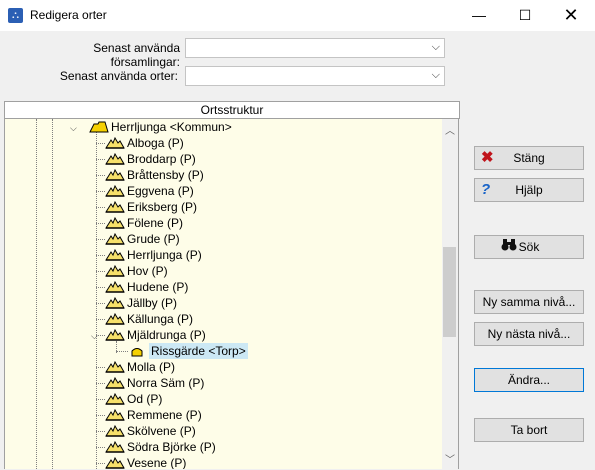 Image resolution: width=595 pixels, height=470 pixels. Describe the element at coordinates (153, 239) in the screenshot. I see `tree-node-label: Grude (P)` at that location.